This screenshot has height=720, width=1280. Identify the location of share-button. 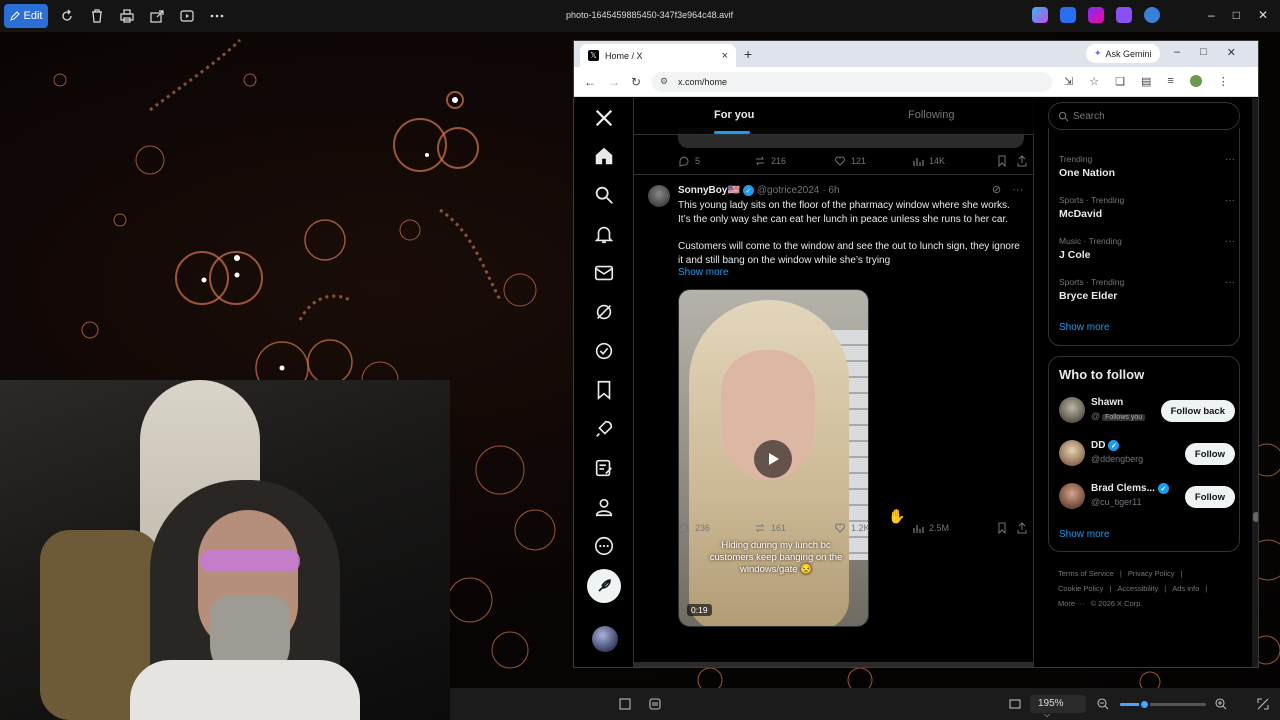
(157, 16).